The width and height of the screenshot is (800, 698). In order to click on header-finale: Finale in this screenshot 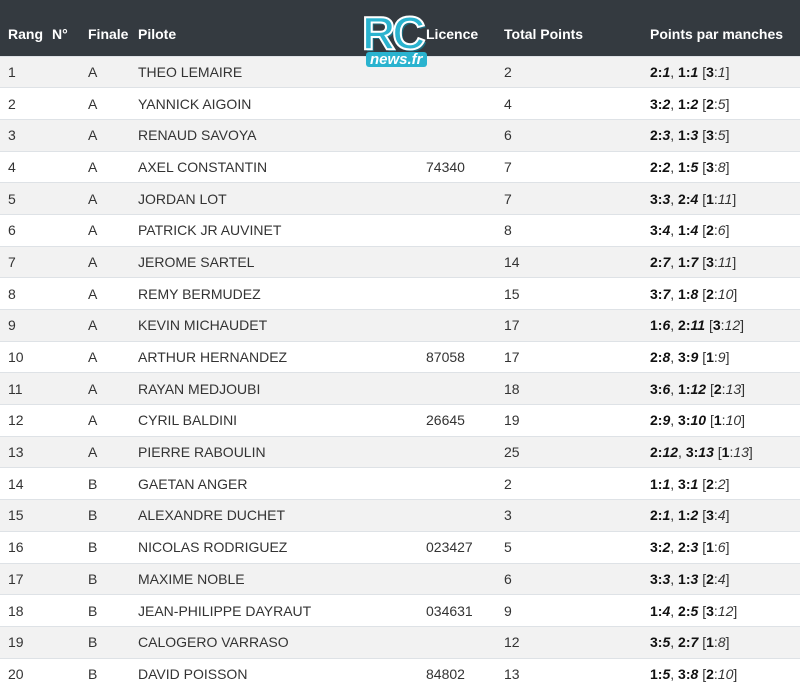, I will do `click(113, 28)`.